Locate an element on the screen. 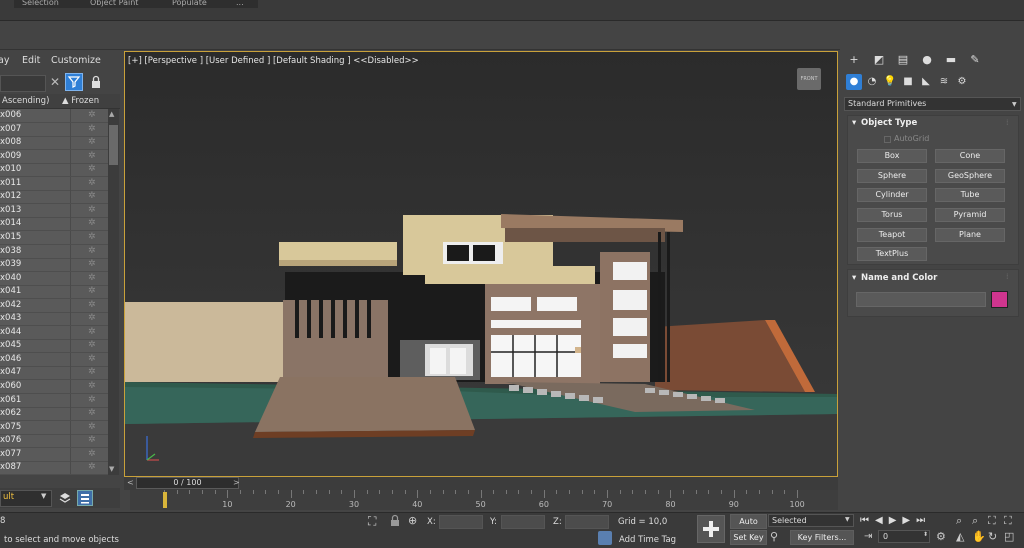  autogrid-checkbox is located at coordinates (887, 139).